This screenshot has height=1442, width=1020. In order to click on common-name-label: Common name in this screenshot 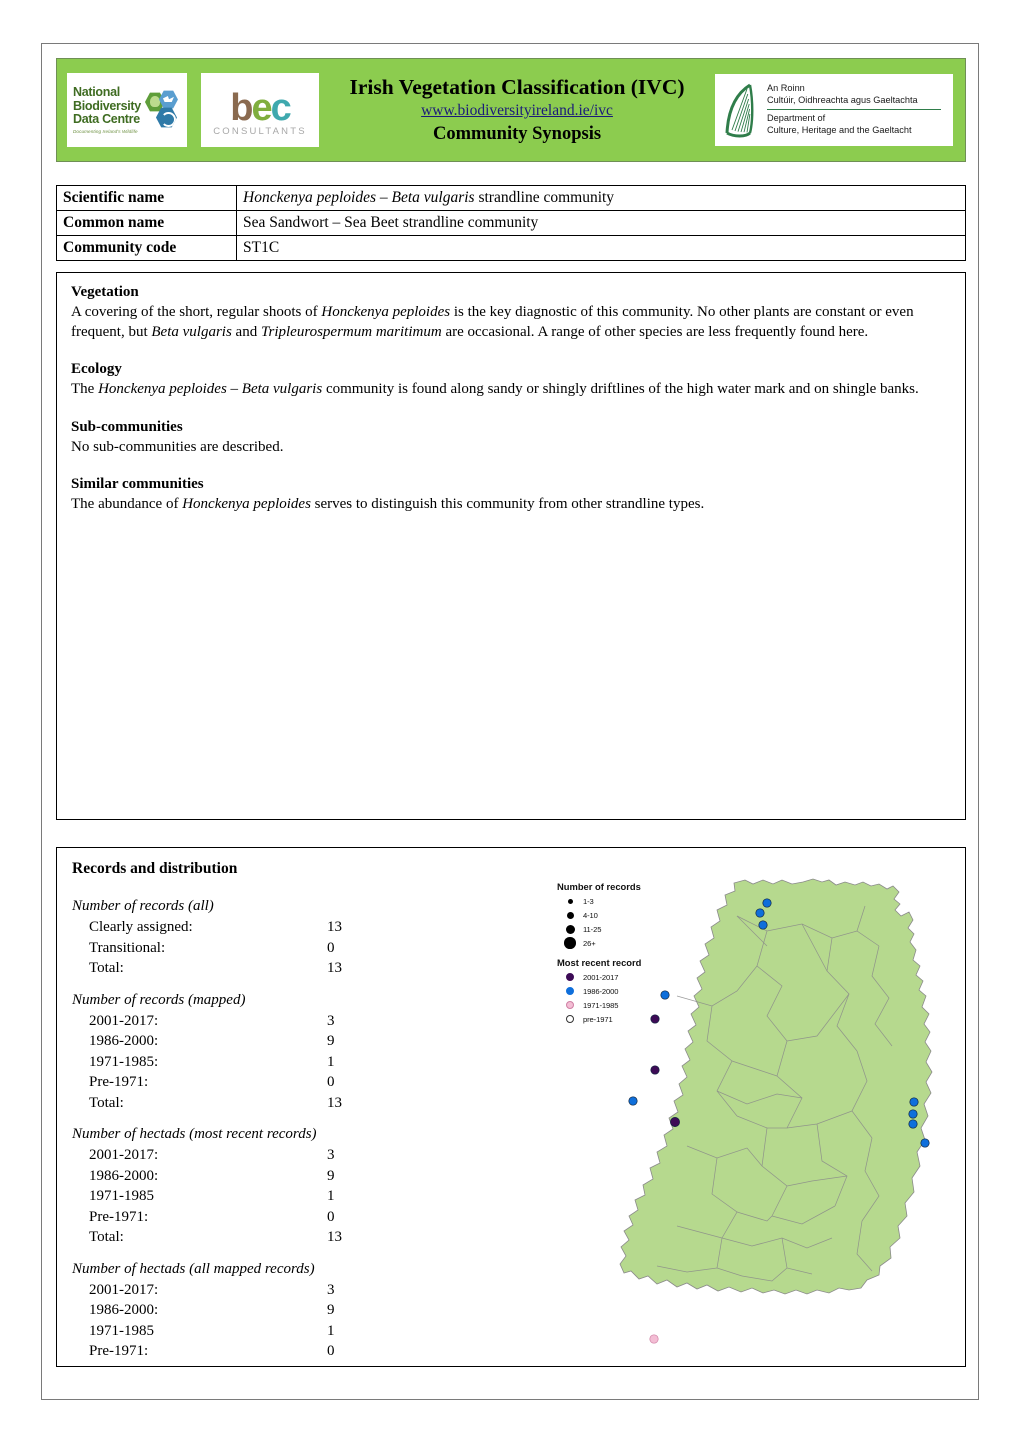, I will do `click(146, 223)`.